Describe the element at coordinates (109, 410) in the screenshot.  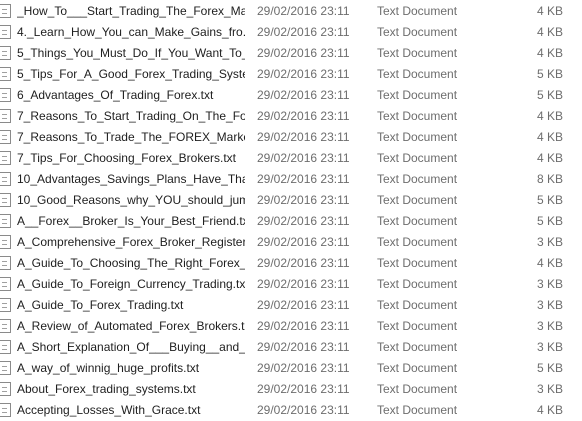
I see `file-name: Accepting_Losses_With_Grace.txt` at that location.